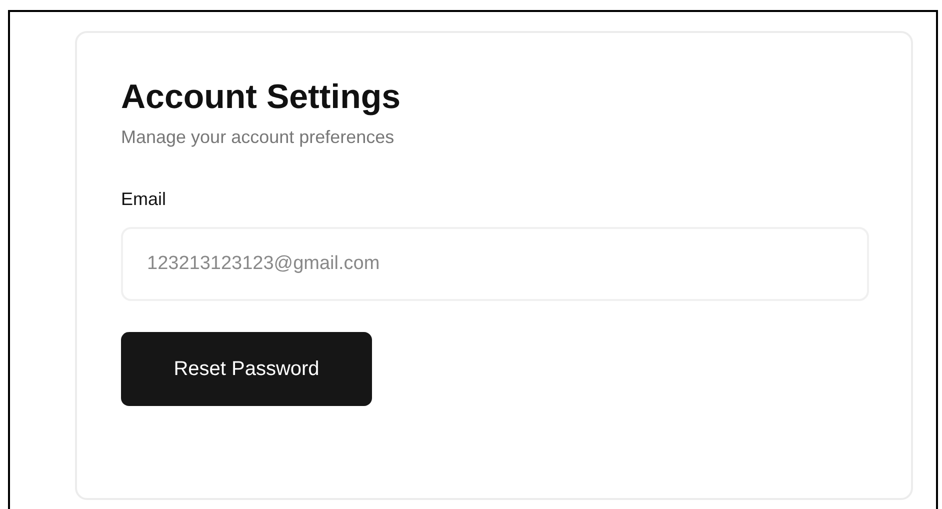 Image resolution: width=942 pixels, height=509 pixels. I want to click on card-title: Account Settings, so click(261, 97).